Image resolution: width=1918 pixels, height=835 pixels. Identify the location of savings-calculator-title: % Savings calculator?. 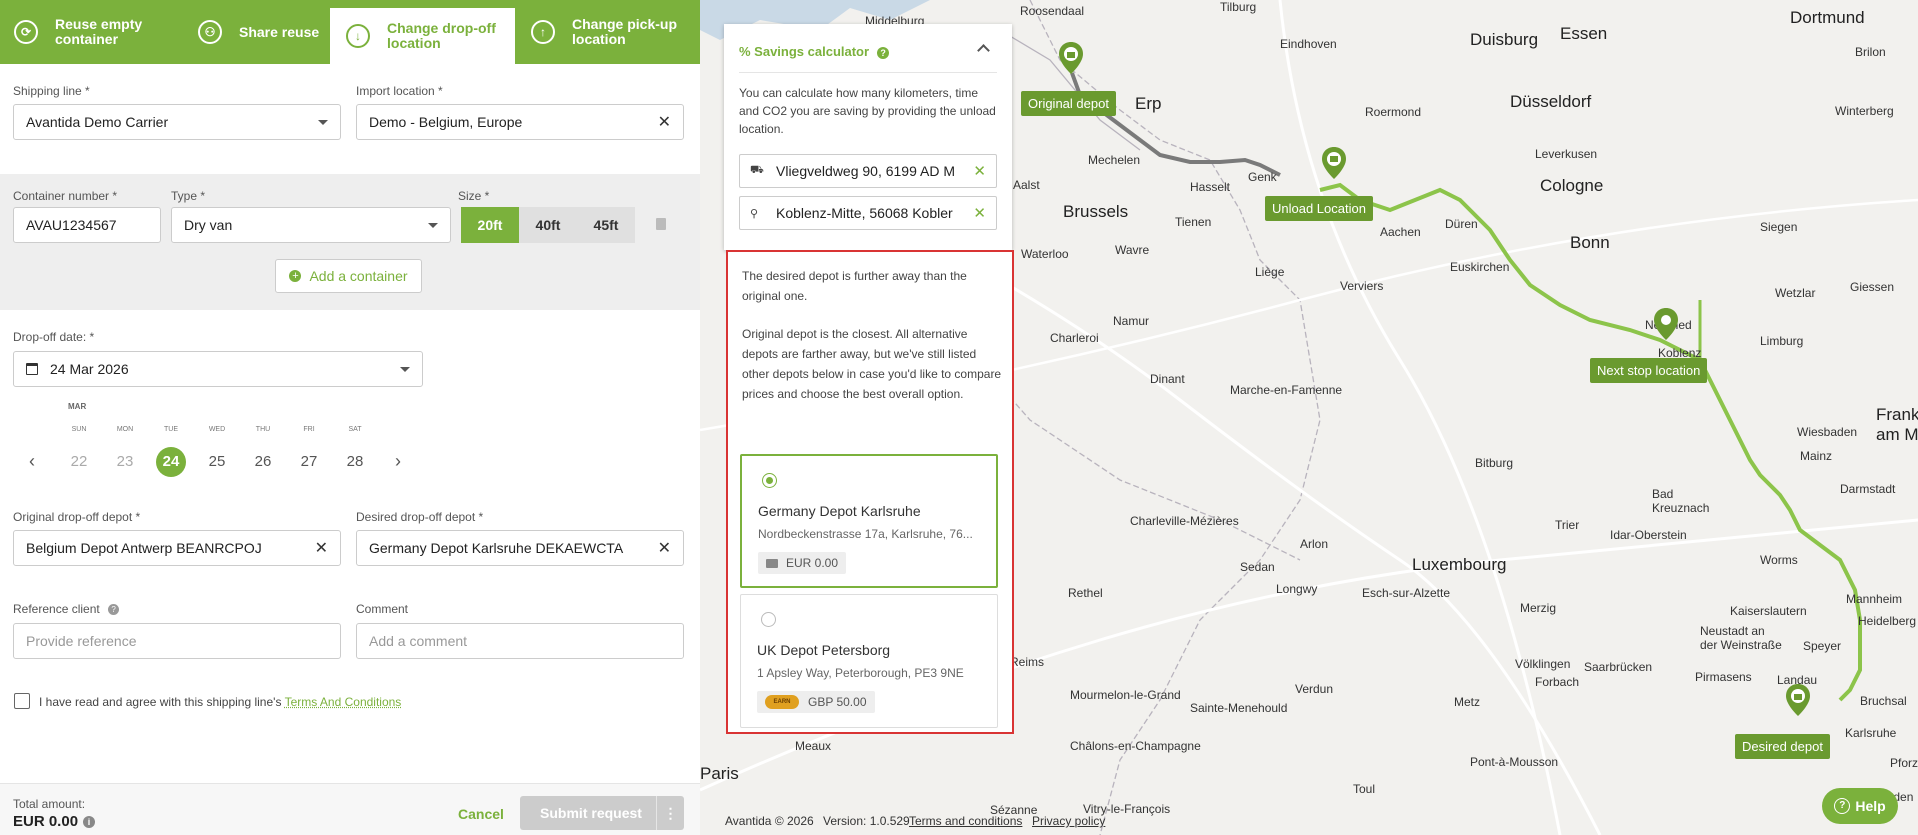
(814, 51).